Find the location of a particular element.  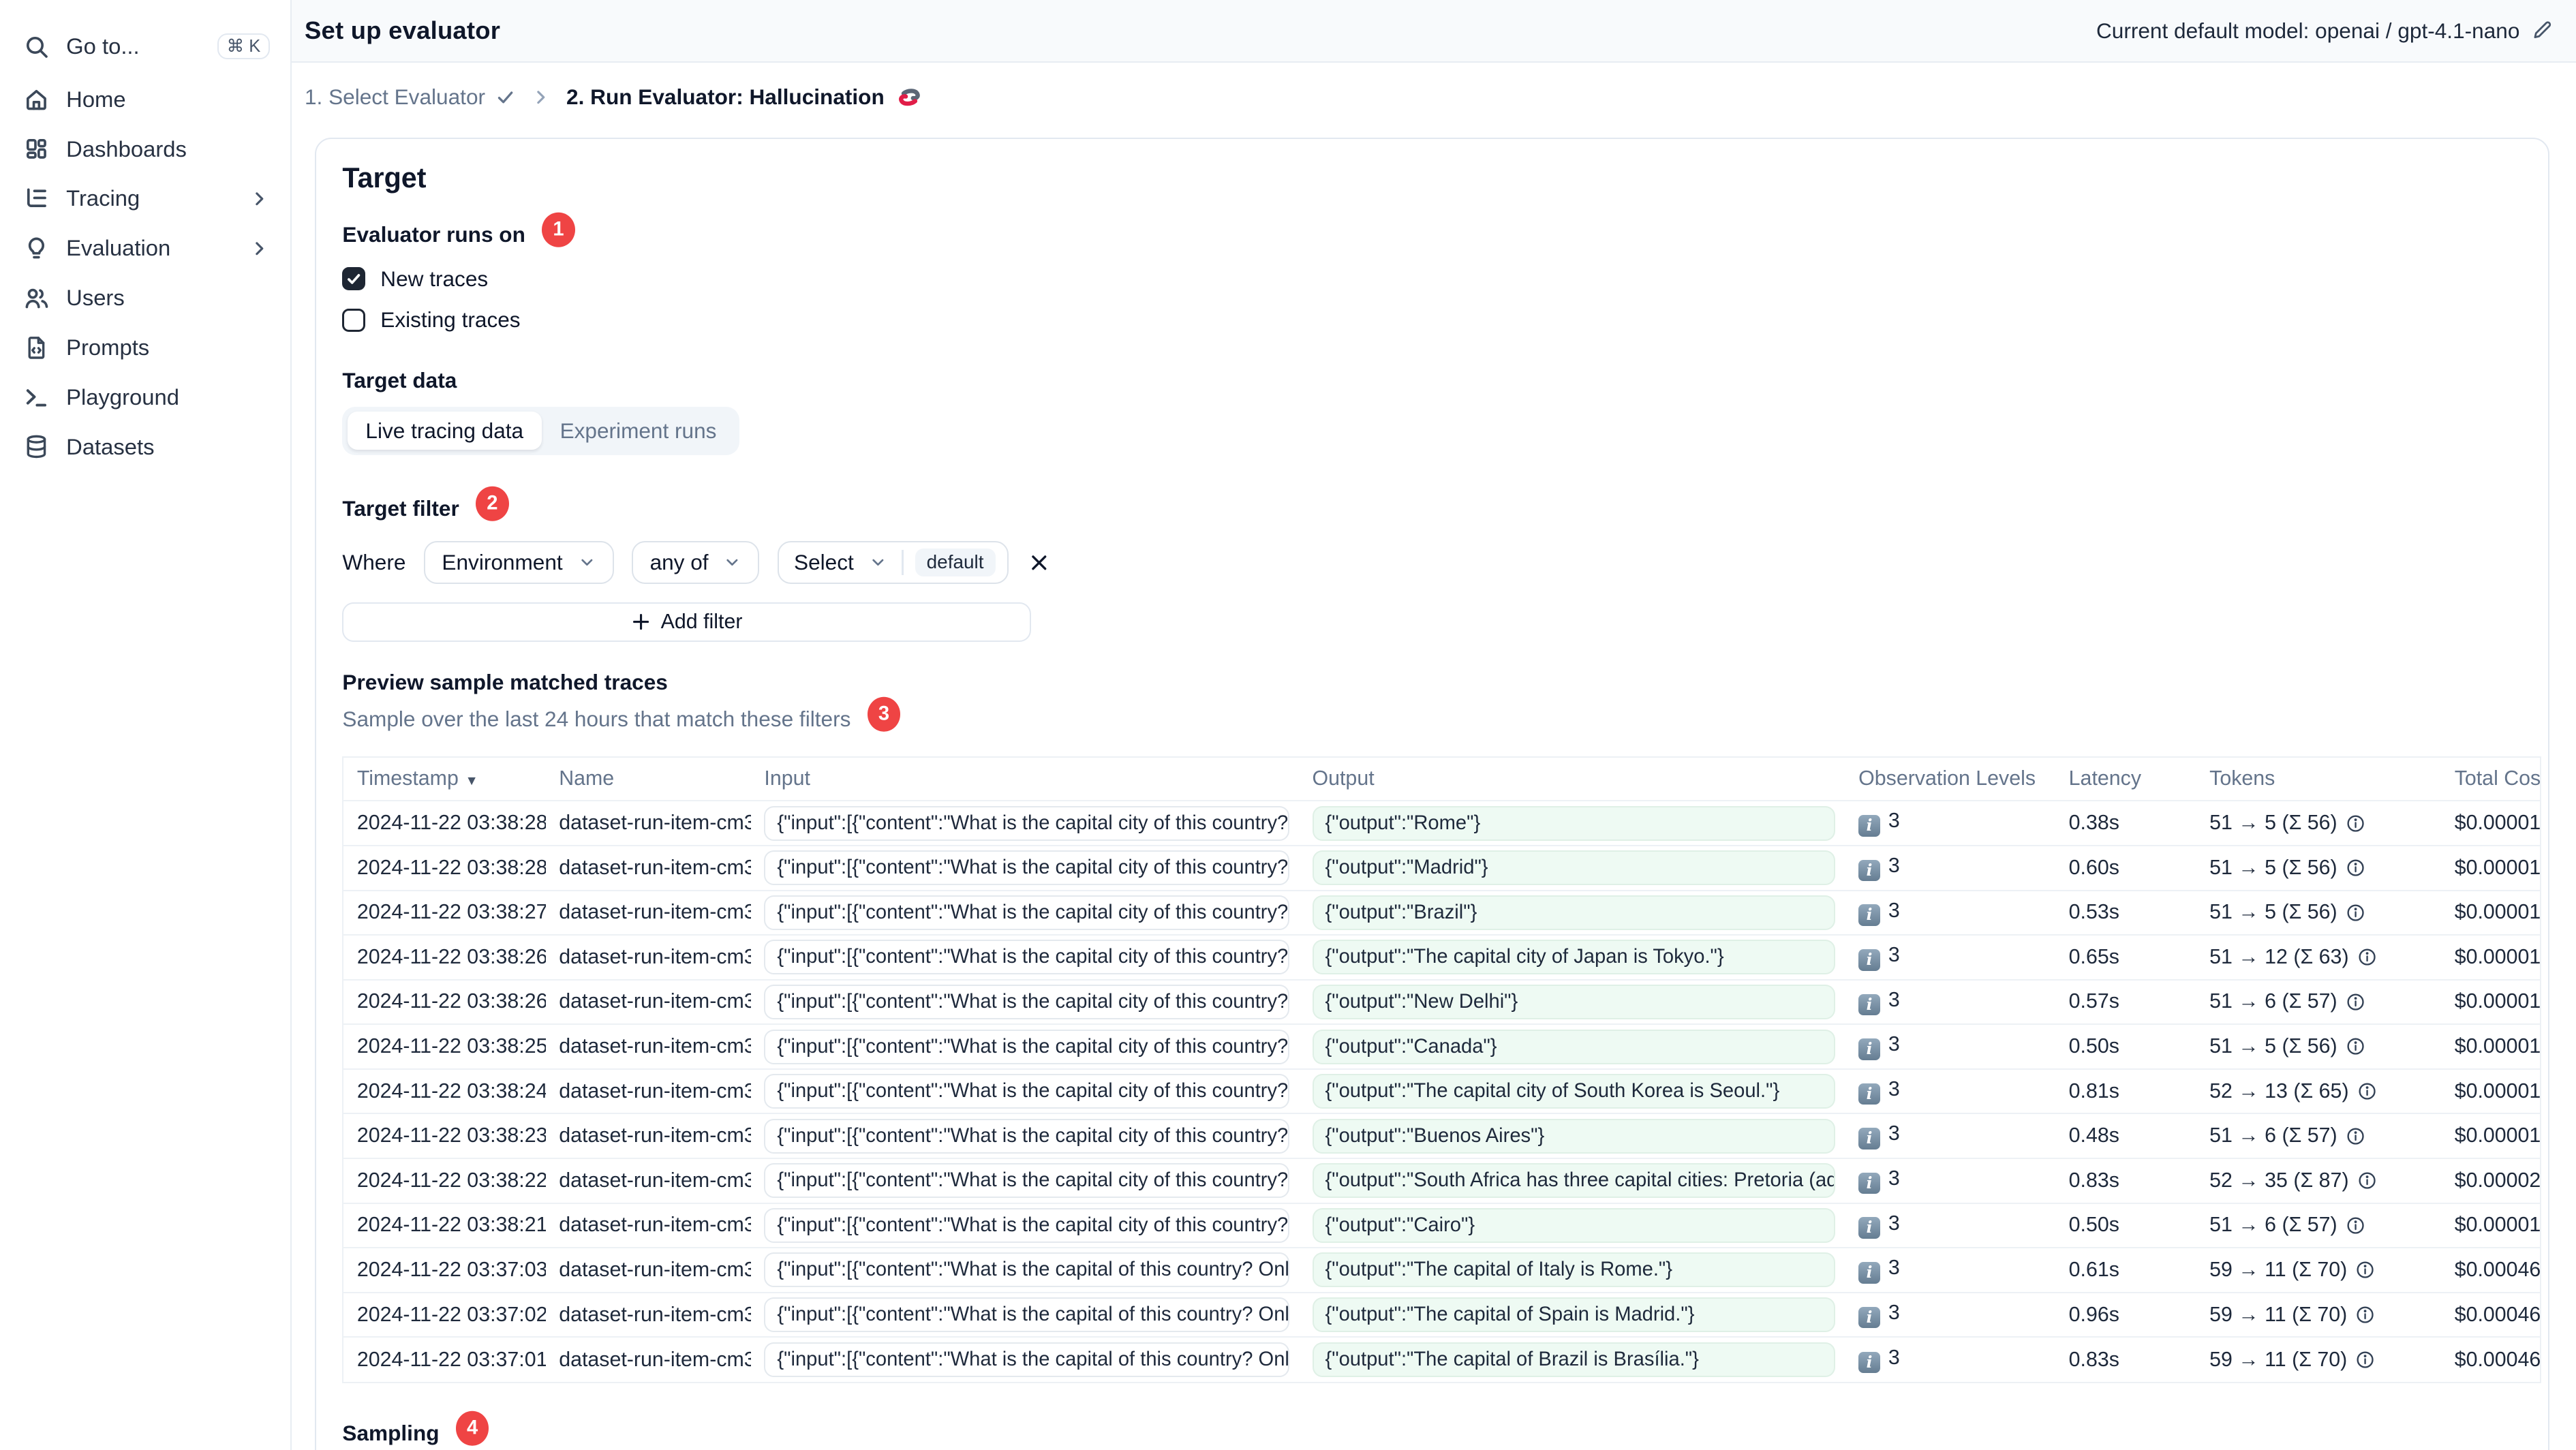

column-header-total-cost: Total Cost is located at coordinates (2491, 780).